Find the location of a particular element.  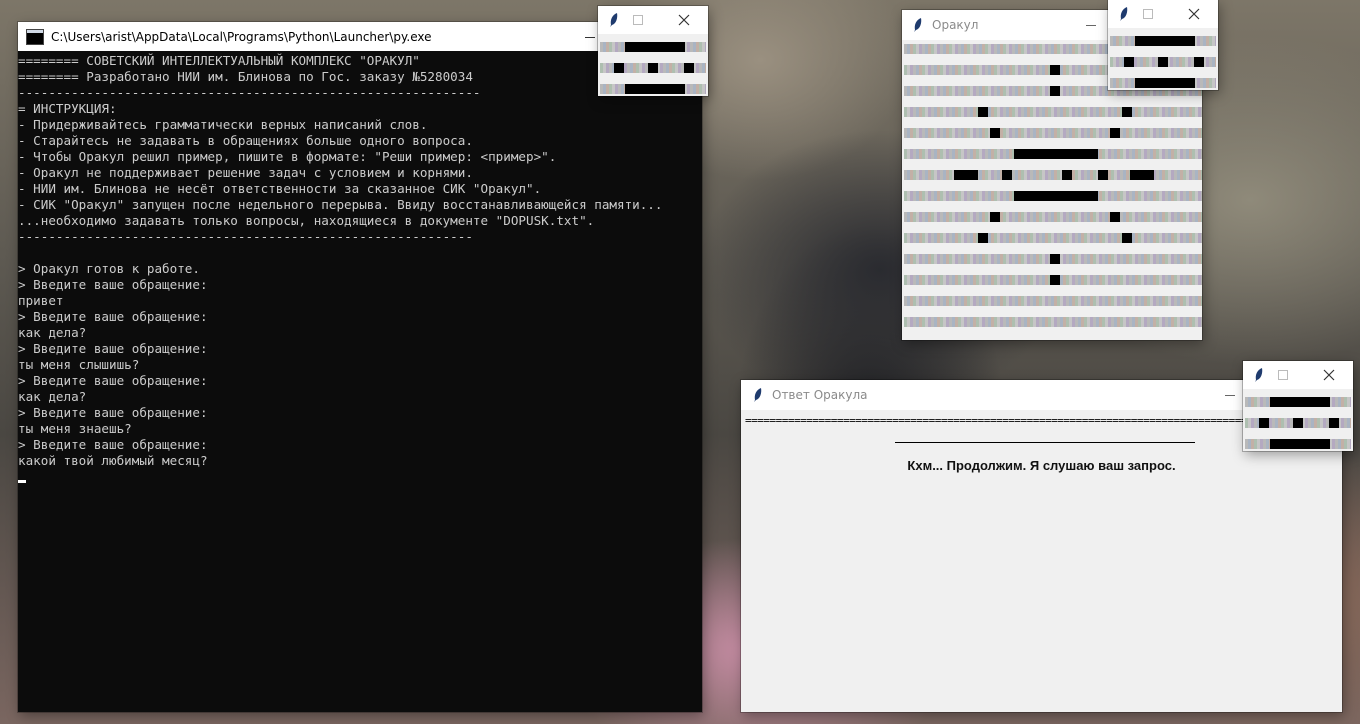

console-line: ты меня знаешь? is located at coordinates (75, 428).